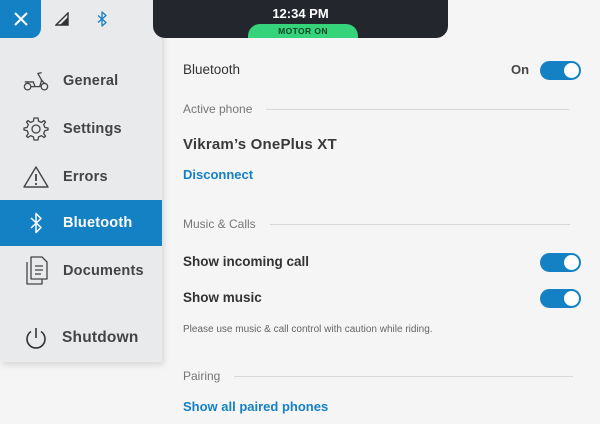 The width and height of the screenshot is (600, 424). Describe the element at coordinates (255, 406) in the screenshot. I see `show-all-paired-phones-link: Show all paired phones` at that location.